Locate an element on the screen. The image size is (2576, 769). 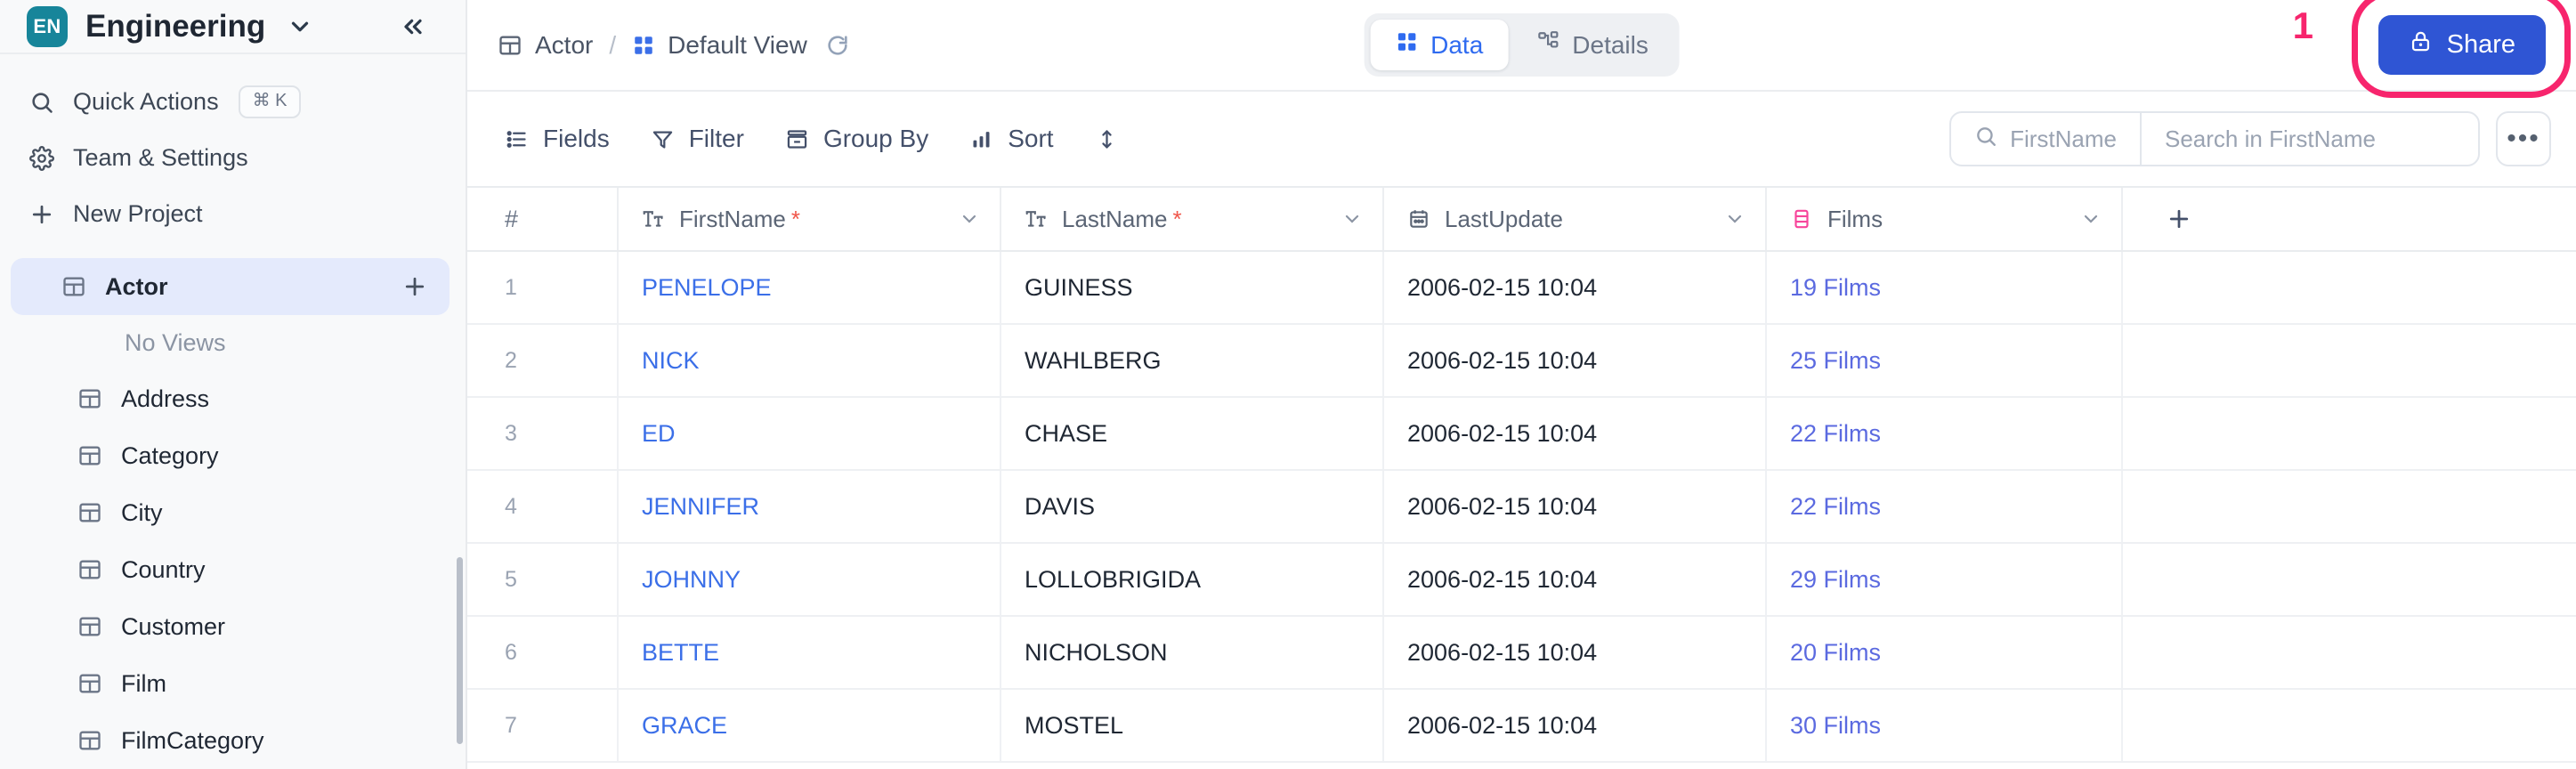
sidebar-item-country: Country is located at coordinates (233, 569).